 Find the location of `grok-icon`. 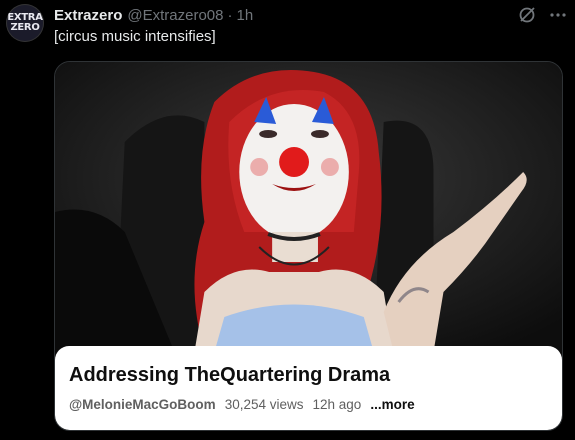

grok-icon is located at coordinates (527, 15).